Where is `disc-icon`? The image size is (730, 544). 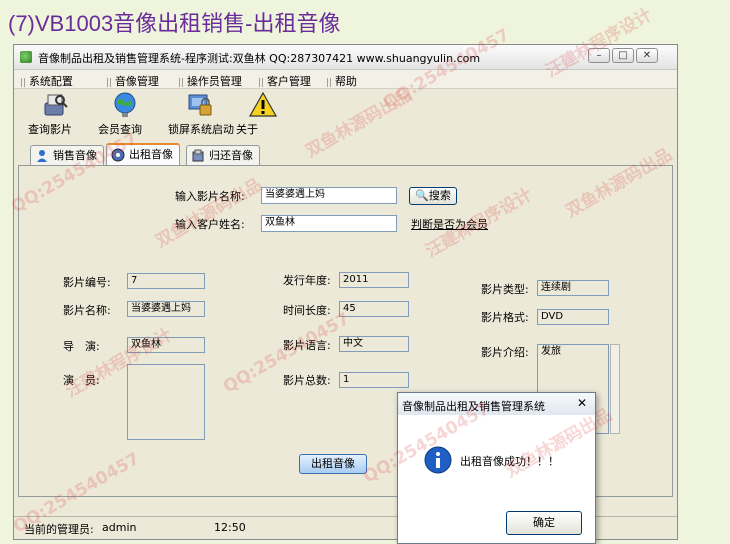
disc-icon is located at coordinates (118, 155).